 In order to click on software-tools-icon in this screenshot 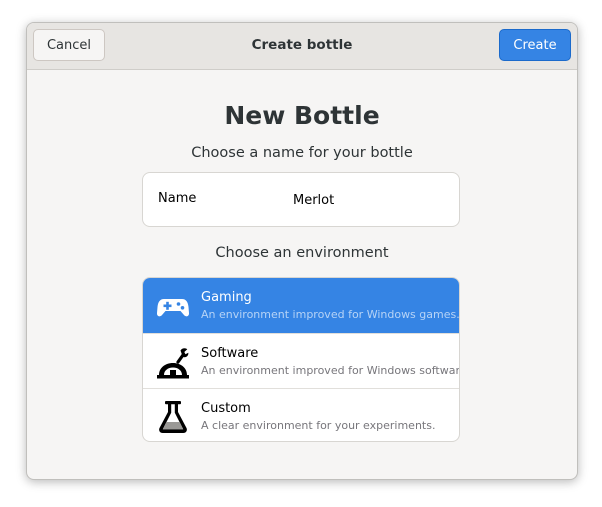, I will do `click(173, 362)`.